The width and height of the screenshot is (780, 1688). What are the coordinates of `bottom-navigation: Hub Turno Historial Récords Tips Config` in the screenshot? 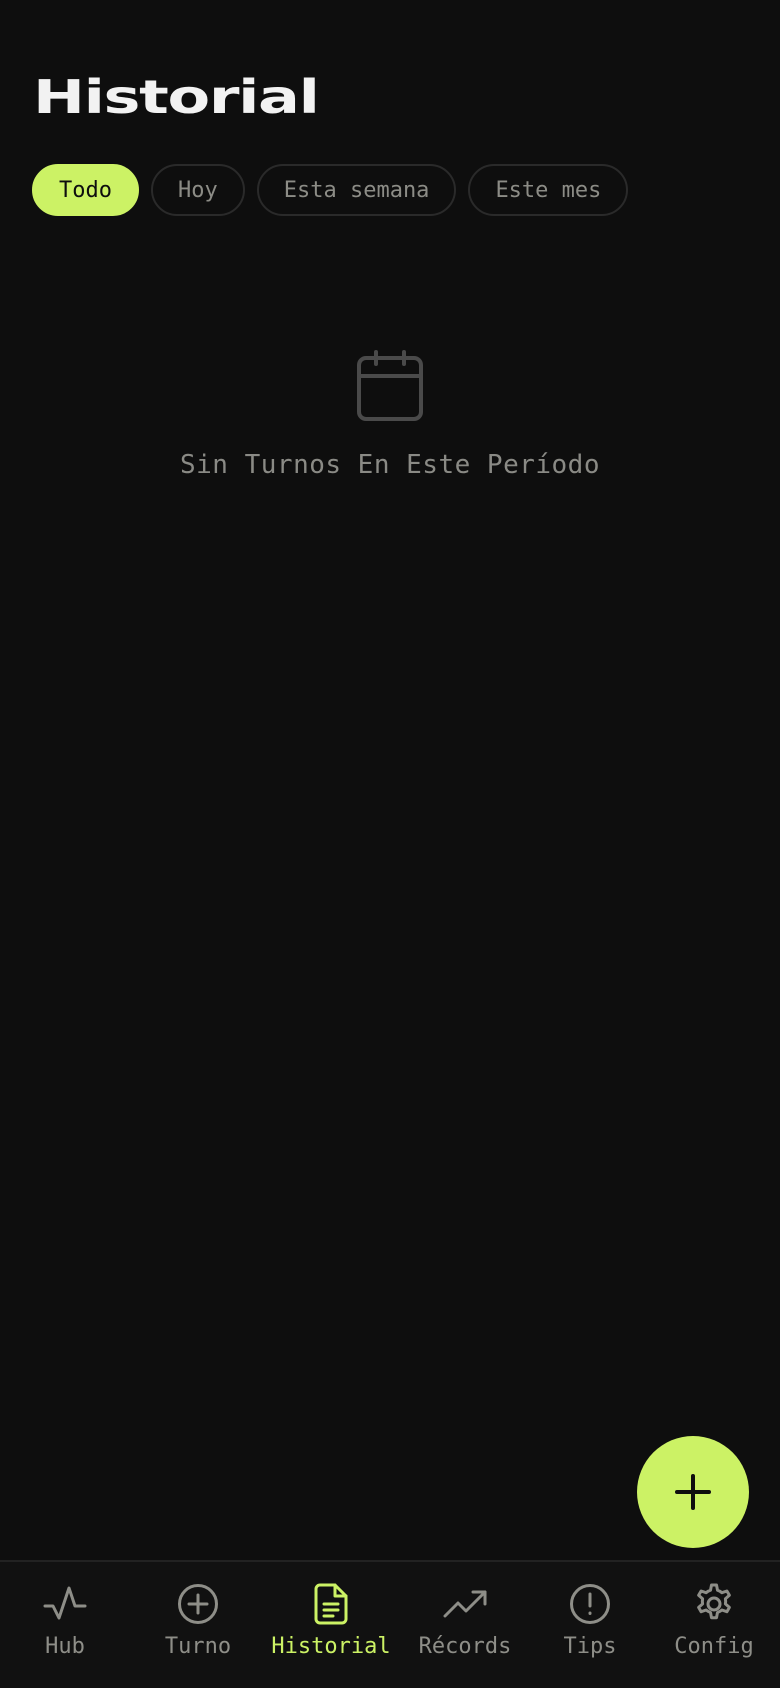 It's located at (390, 1624).